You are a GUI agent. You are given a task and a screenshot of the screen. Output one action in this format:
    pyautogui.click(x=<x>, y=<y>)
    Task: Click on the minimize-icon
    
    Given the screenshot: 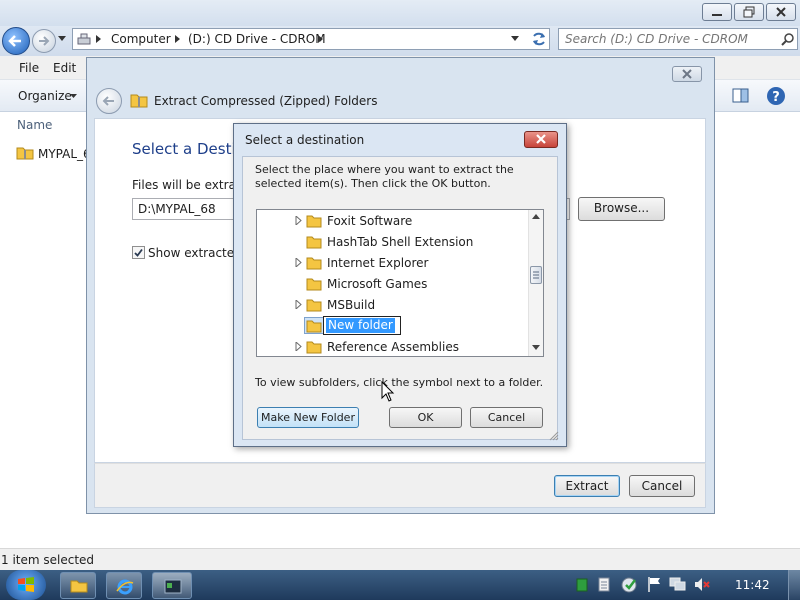 What is the action you would take?
    pyautogui.click(x=717, y=15)
    